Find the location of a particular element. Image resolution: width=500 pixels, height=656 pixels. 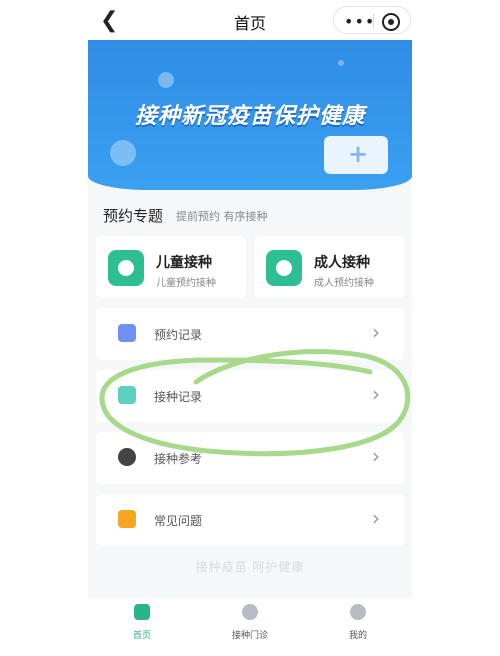

card-title: 成人接种 is located at coordinates (342, 263).